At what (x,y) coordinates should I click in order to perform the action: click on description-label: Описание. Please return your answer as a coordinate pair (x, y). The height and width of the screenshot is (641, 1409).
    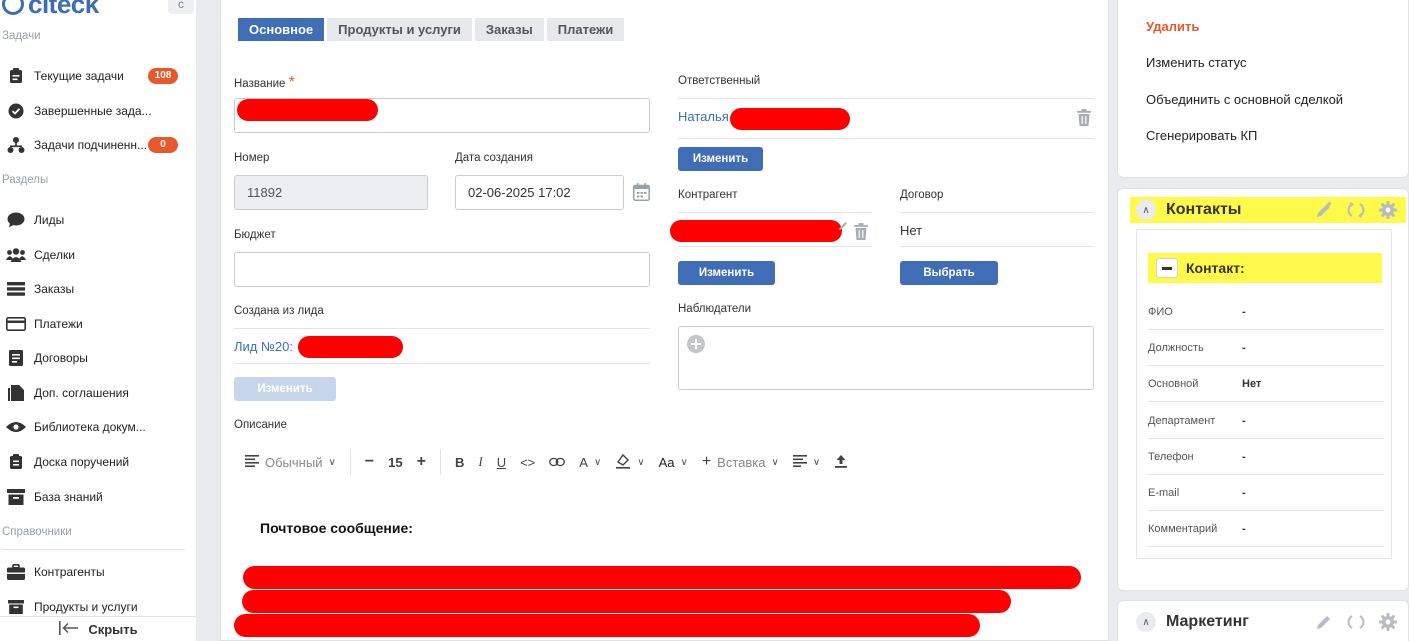
    Looking at the image, I should click on (260, 425).